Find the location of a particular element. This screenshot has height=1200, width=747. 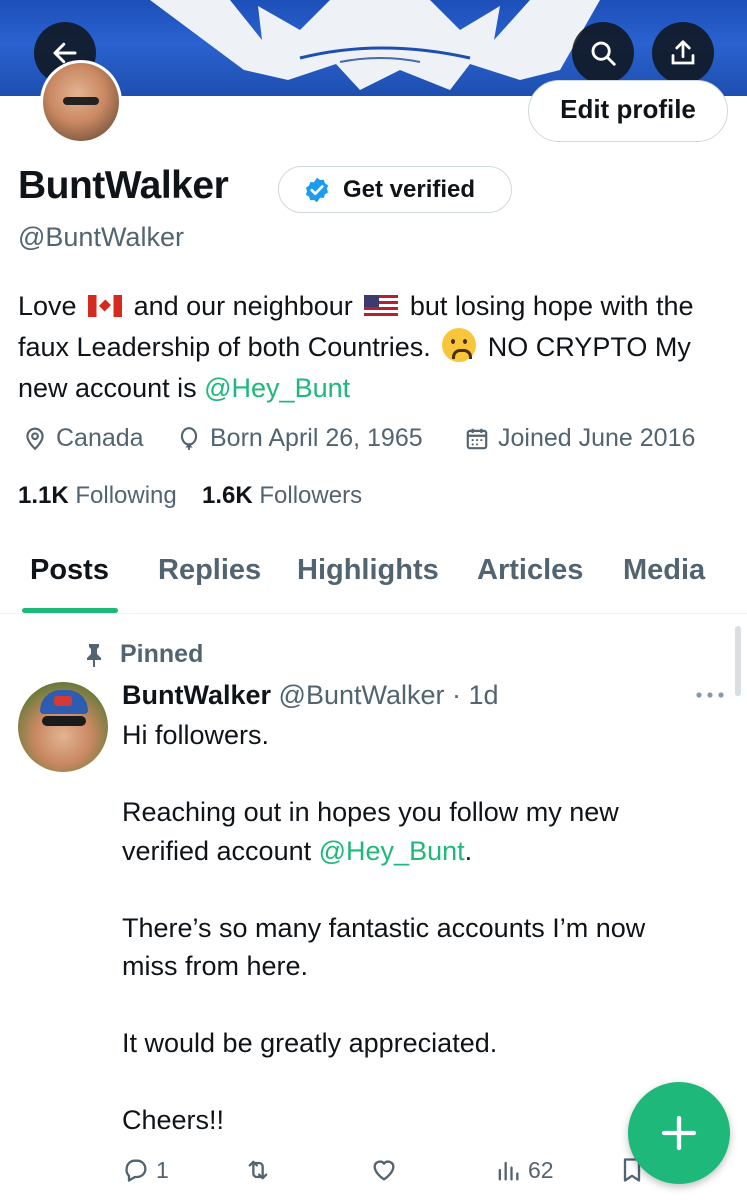

active-tab-indicator is located at coordinates (70, 610).